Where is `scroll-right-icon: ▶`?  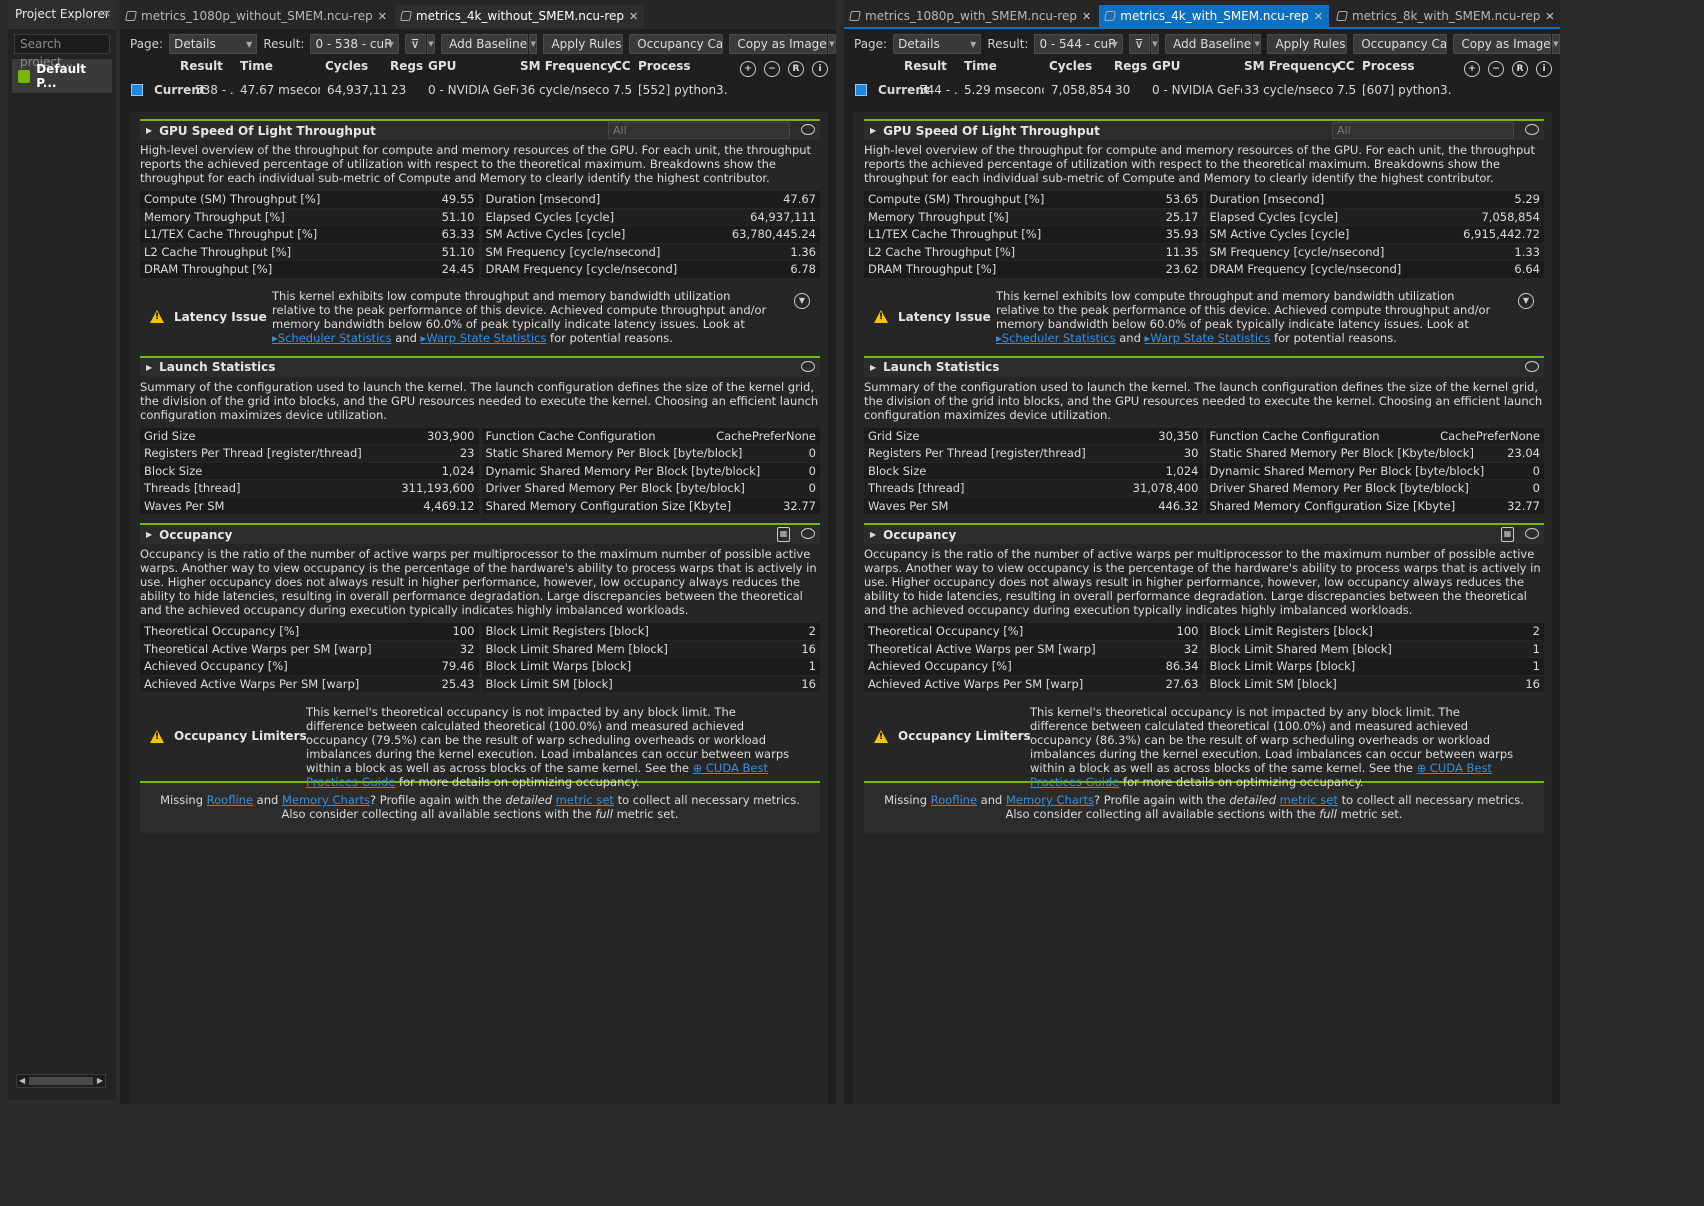 scroll-right-icon: ▶ is located at coordinates (100, 1080).